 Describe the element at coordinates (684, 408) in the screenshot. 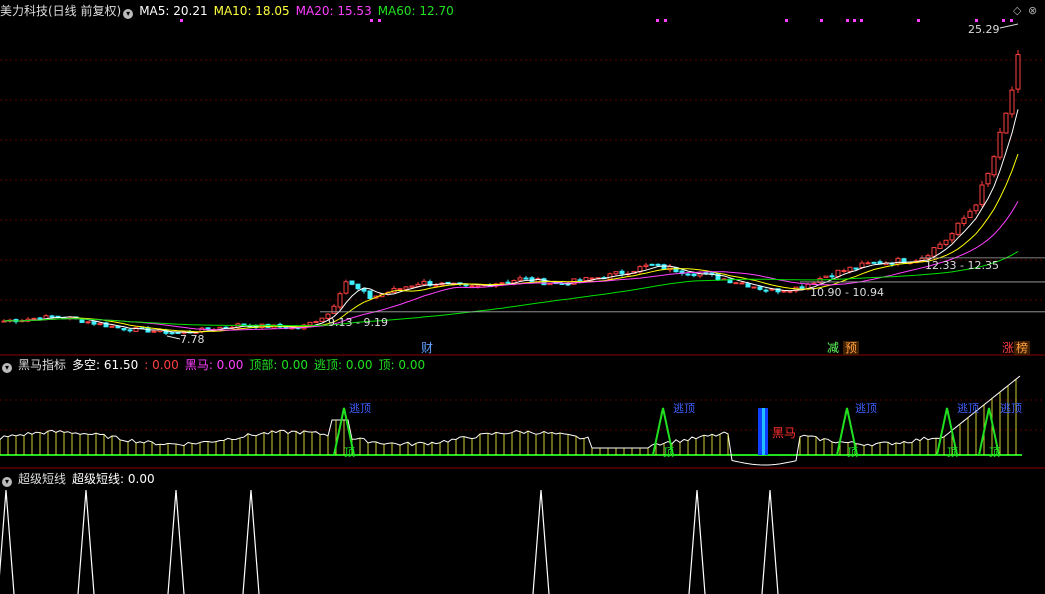

I see `taoding-label-2: 逃顶` at that location.